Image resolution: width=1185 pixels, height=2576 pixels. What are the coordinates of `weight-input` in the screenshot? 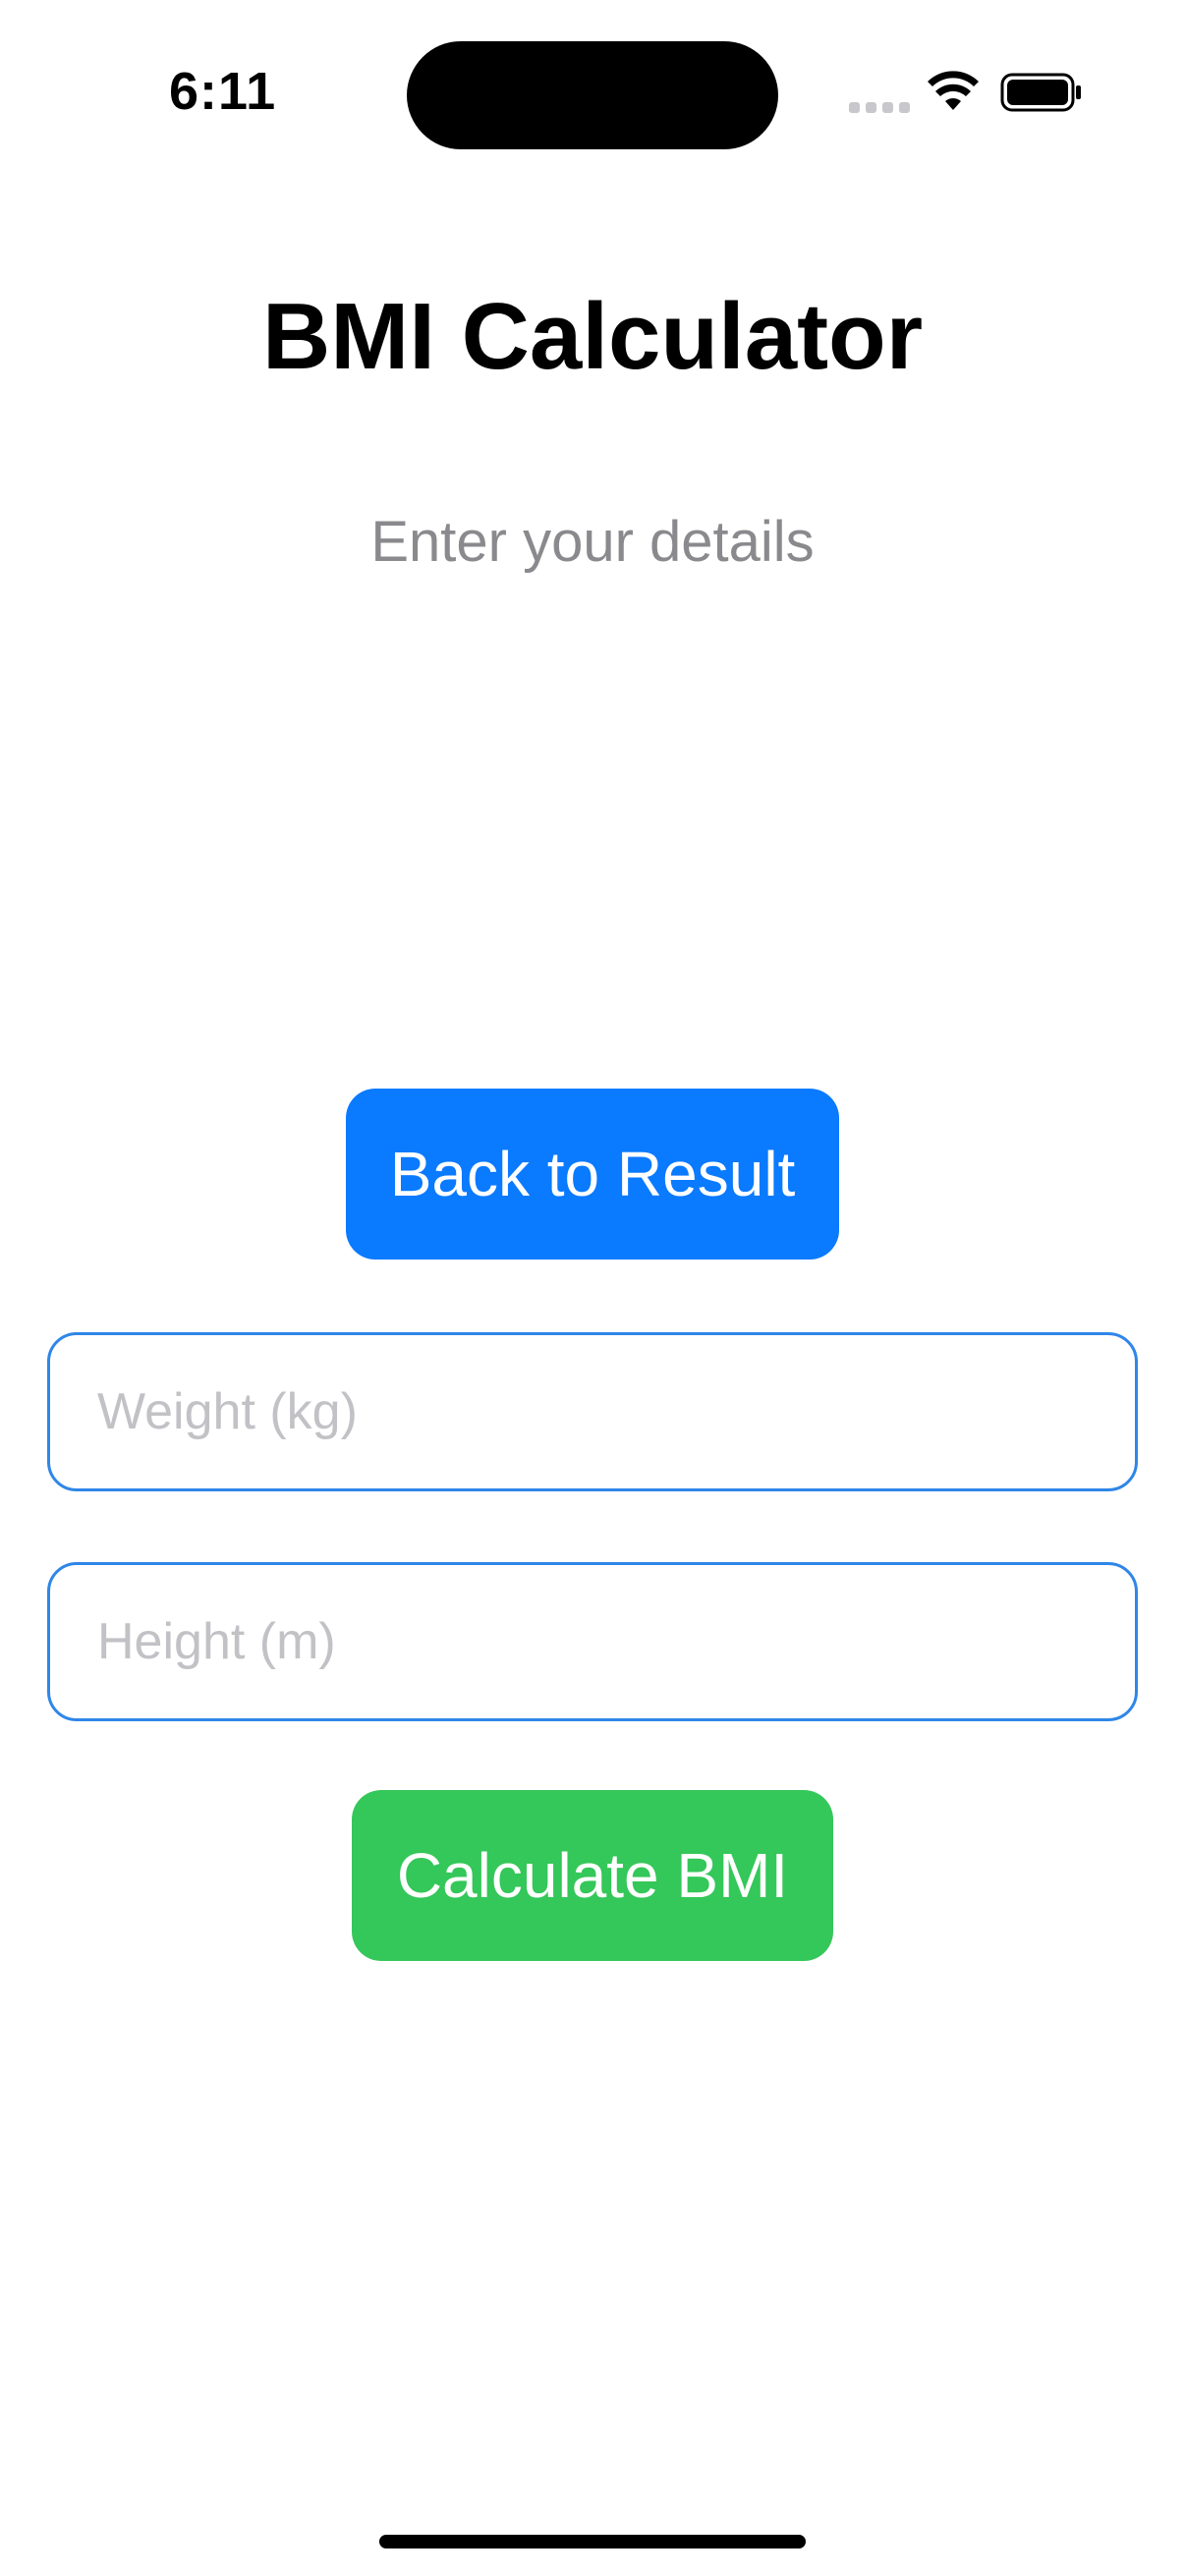 It's located at (592, 1411).